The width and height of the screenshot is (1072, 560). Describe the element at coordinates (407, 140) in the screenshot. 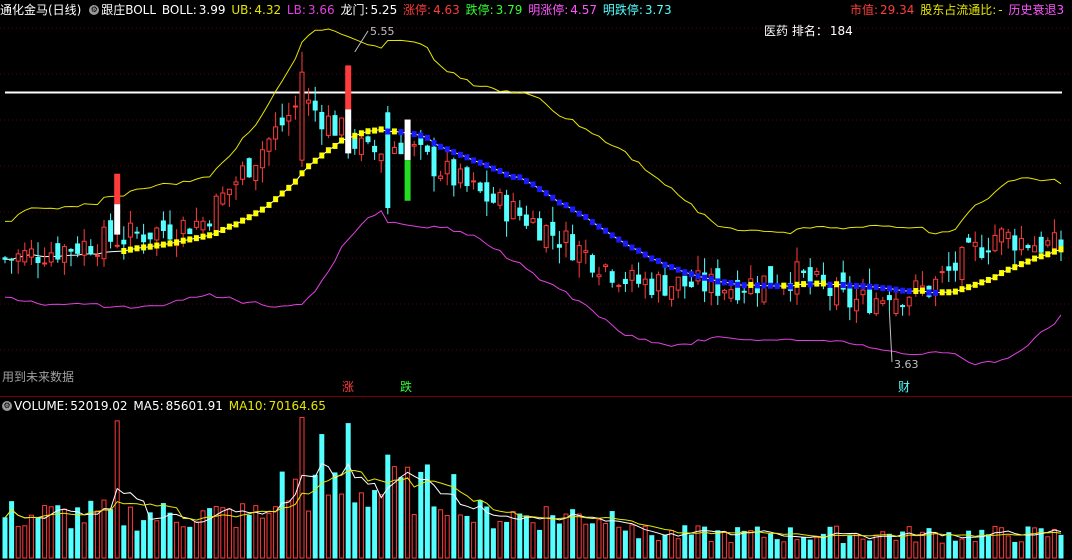

I see `signal-bar` at that location.